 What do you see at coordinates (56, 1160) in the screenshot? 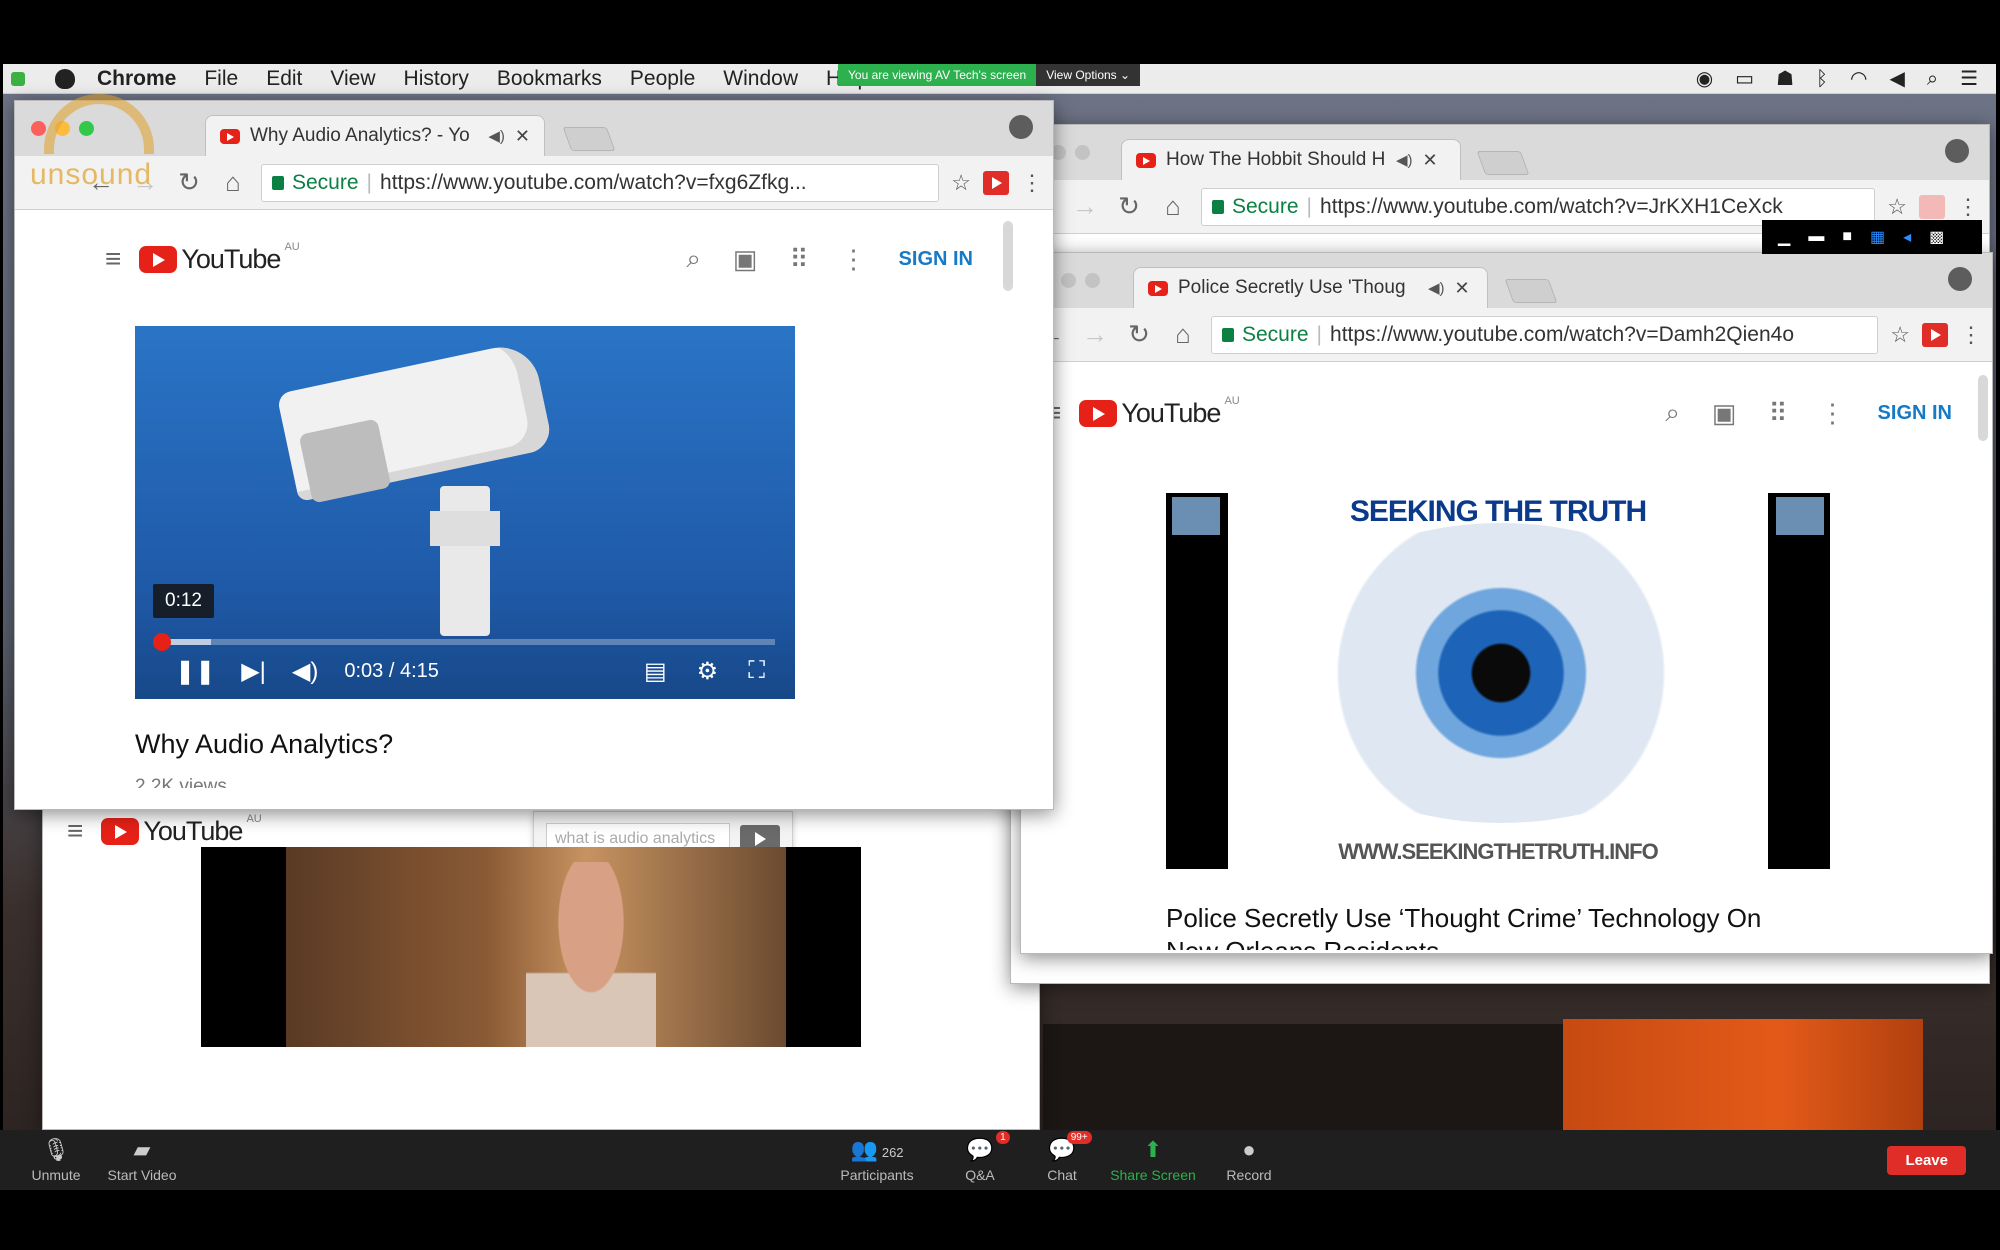
I see `unmute-button: 🎙 Unmute` at bounding box center [56, 1160].